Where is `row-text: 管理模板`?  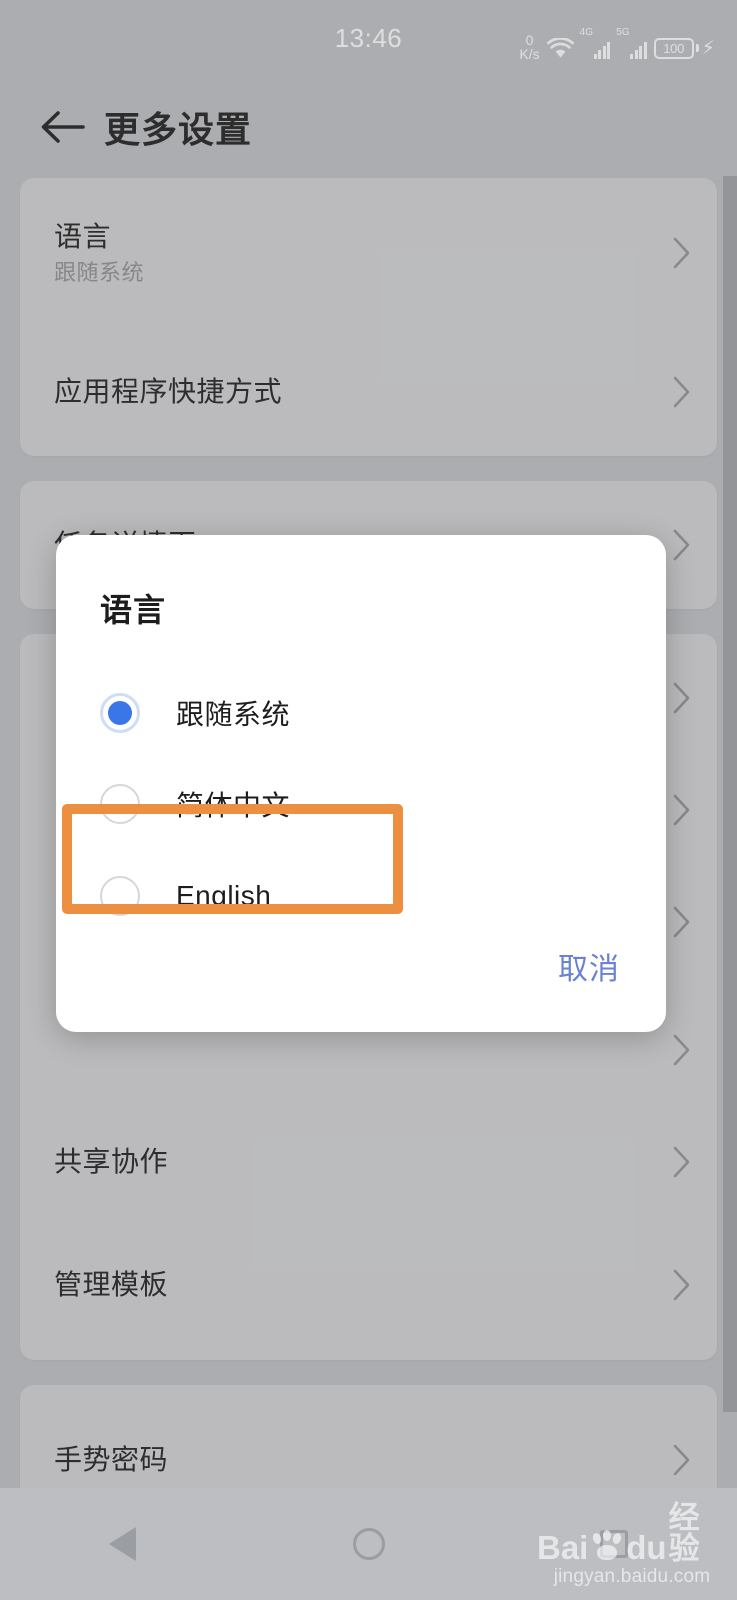
row-text: 管理模板 is located at coordinates (362, 1284).